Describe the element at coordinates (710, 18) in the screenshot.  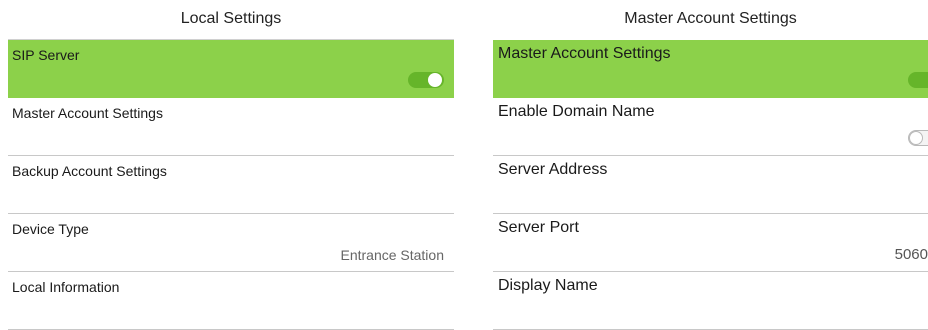
I see `master-account-settings-title: Master Account Settings` at that location.